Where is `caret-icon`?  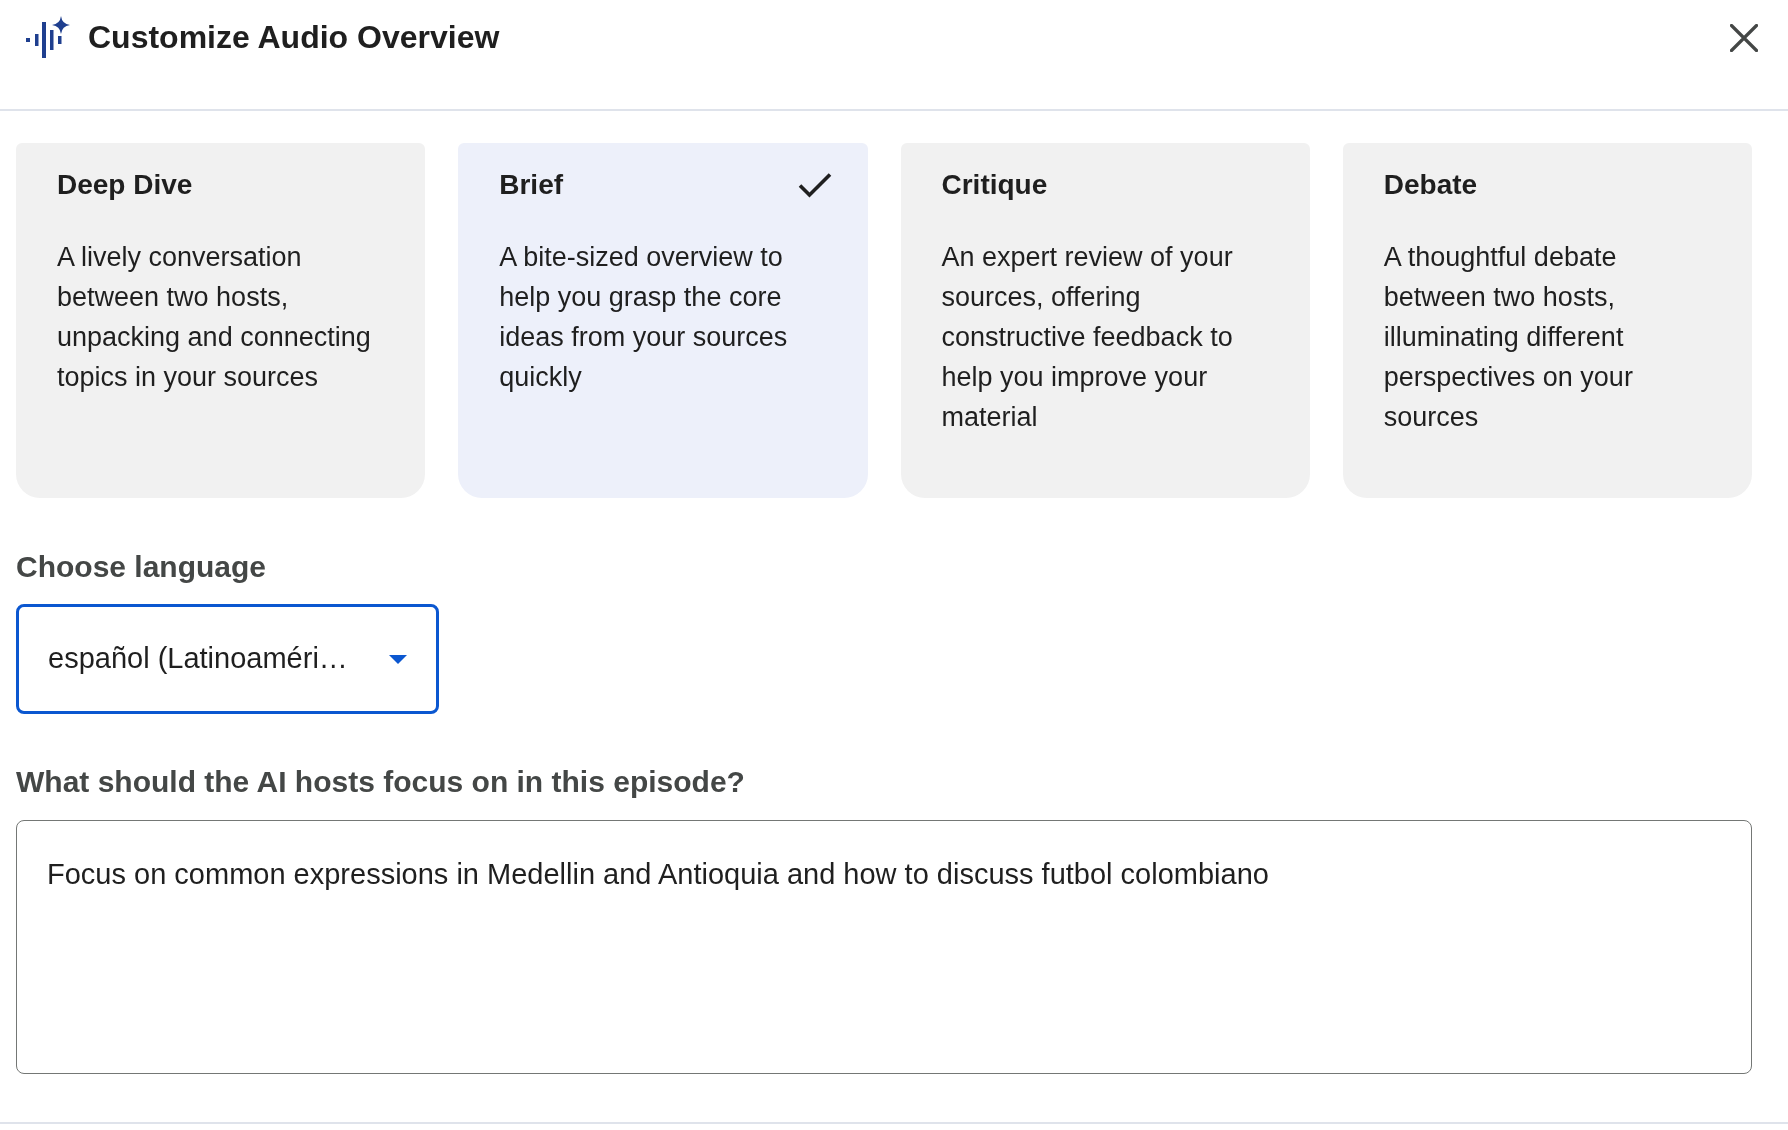 caret-icon is located at coordinates (398, 659).